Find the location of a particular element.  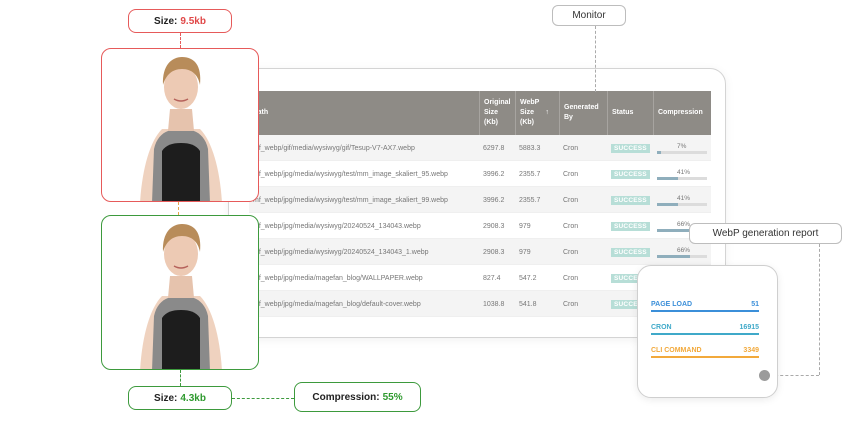

original-image-card is located at coordinates (180, 125).